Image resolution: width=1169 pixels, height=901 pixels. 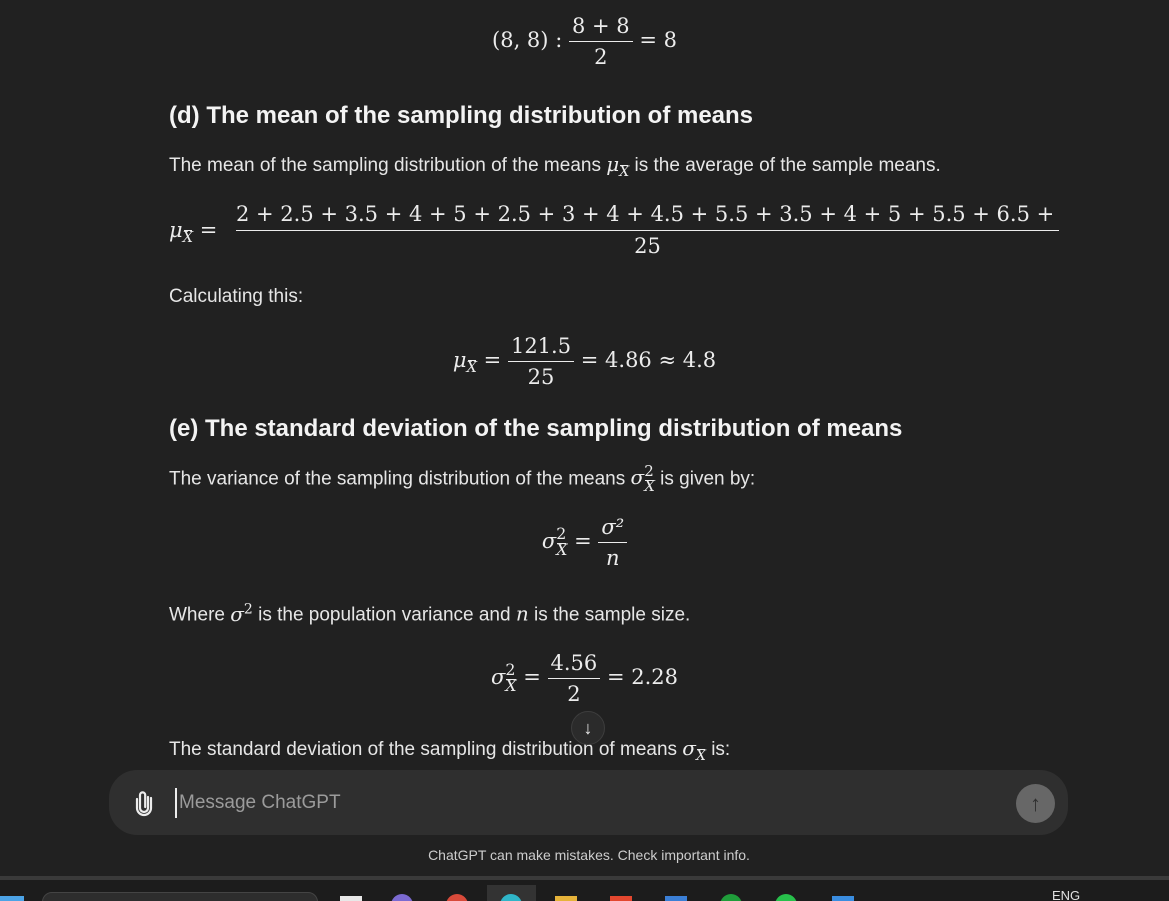 I want to click on mean-result-rhs: = 4.86 ≈ 4.8, so click(x=648, y=360).